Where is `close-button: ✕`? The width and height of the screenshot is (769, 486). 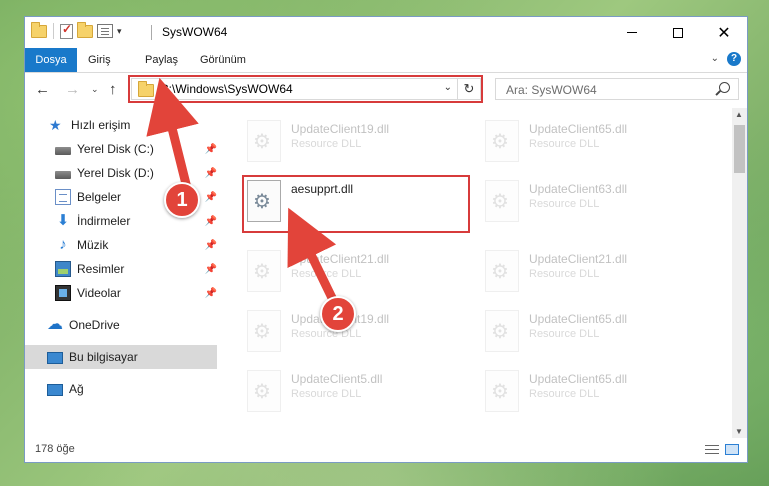 close-button: ✕ is located at coordinates (724, 32).